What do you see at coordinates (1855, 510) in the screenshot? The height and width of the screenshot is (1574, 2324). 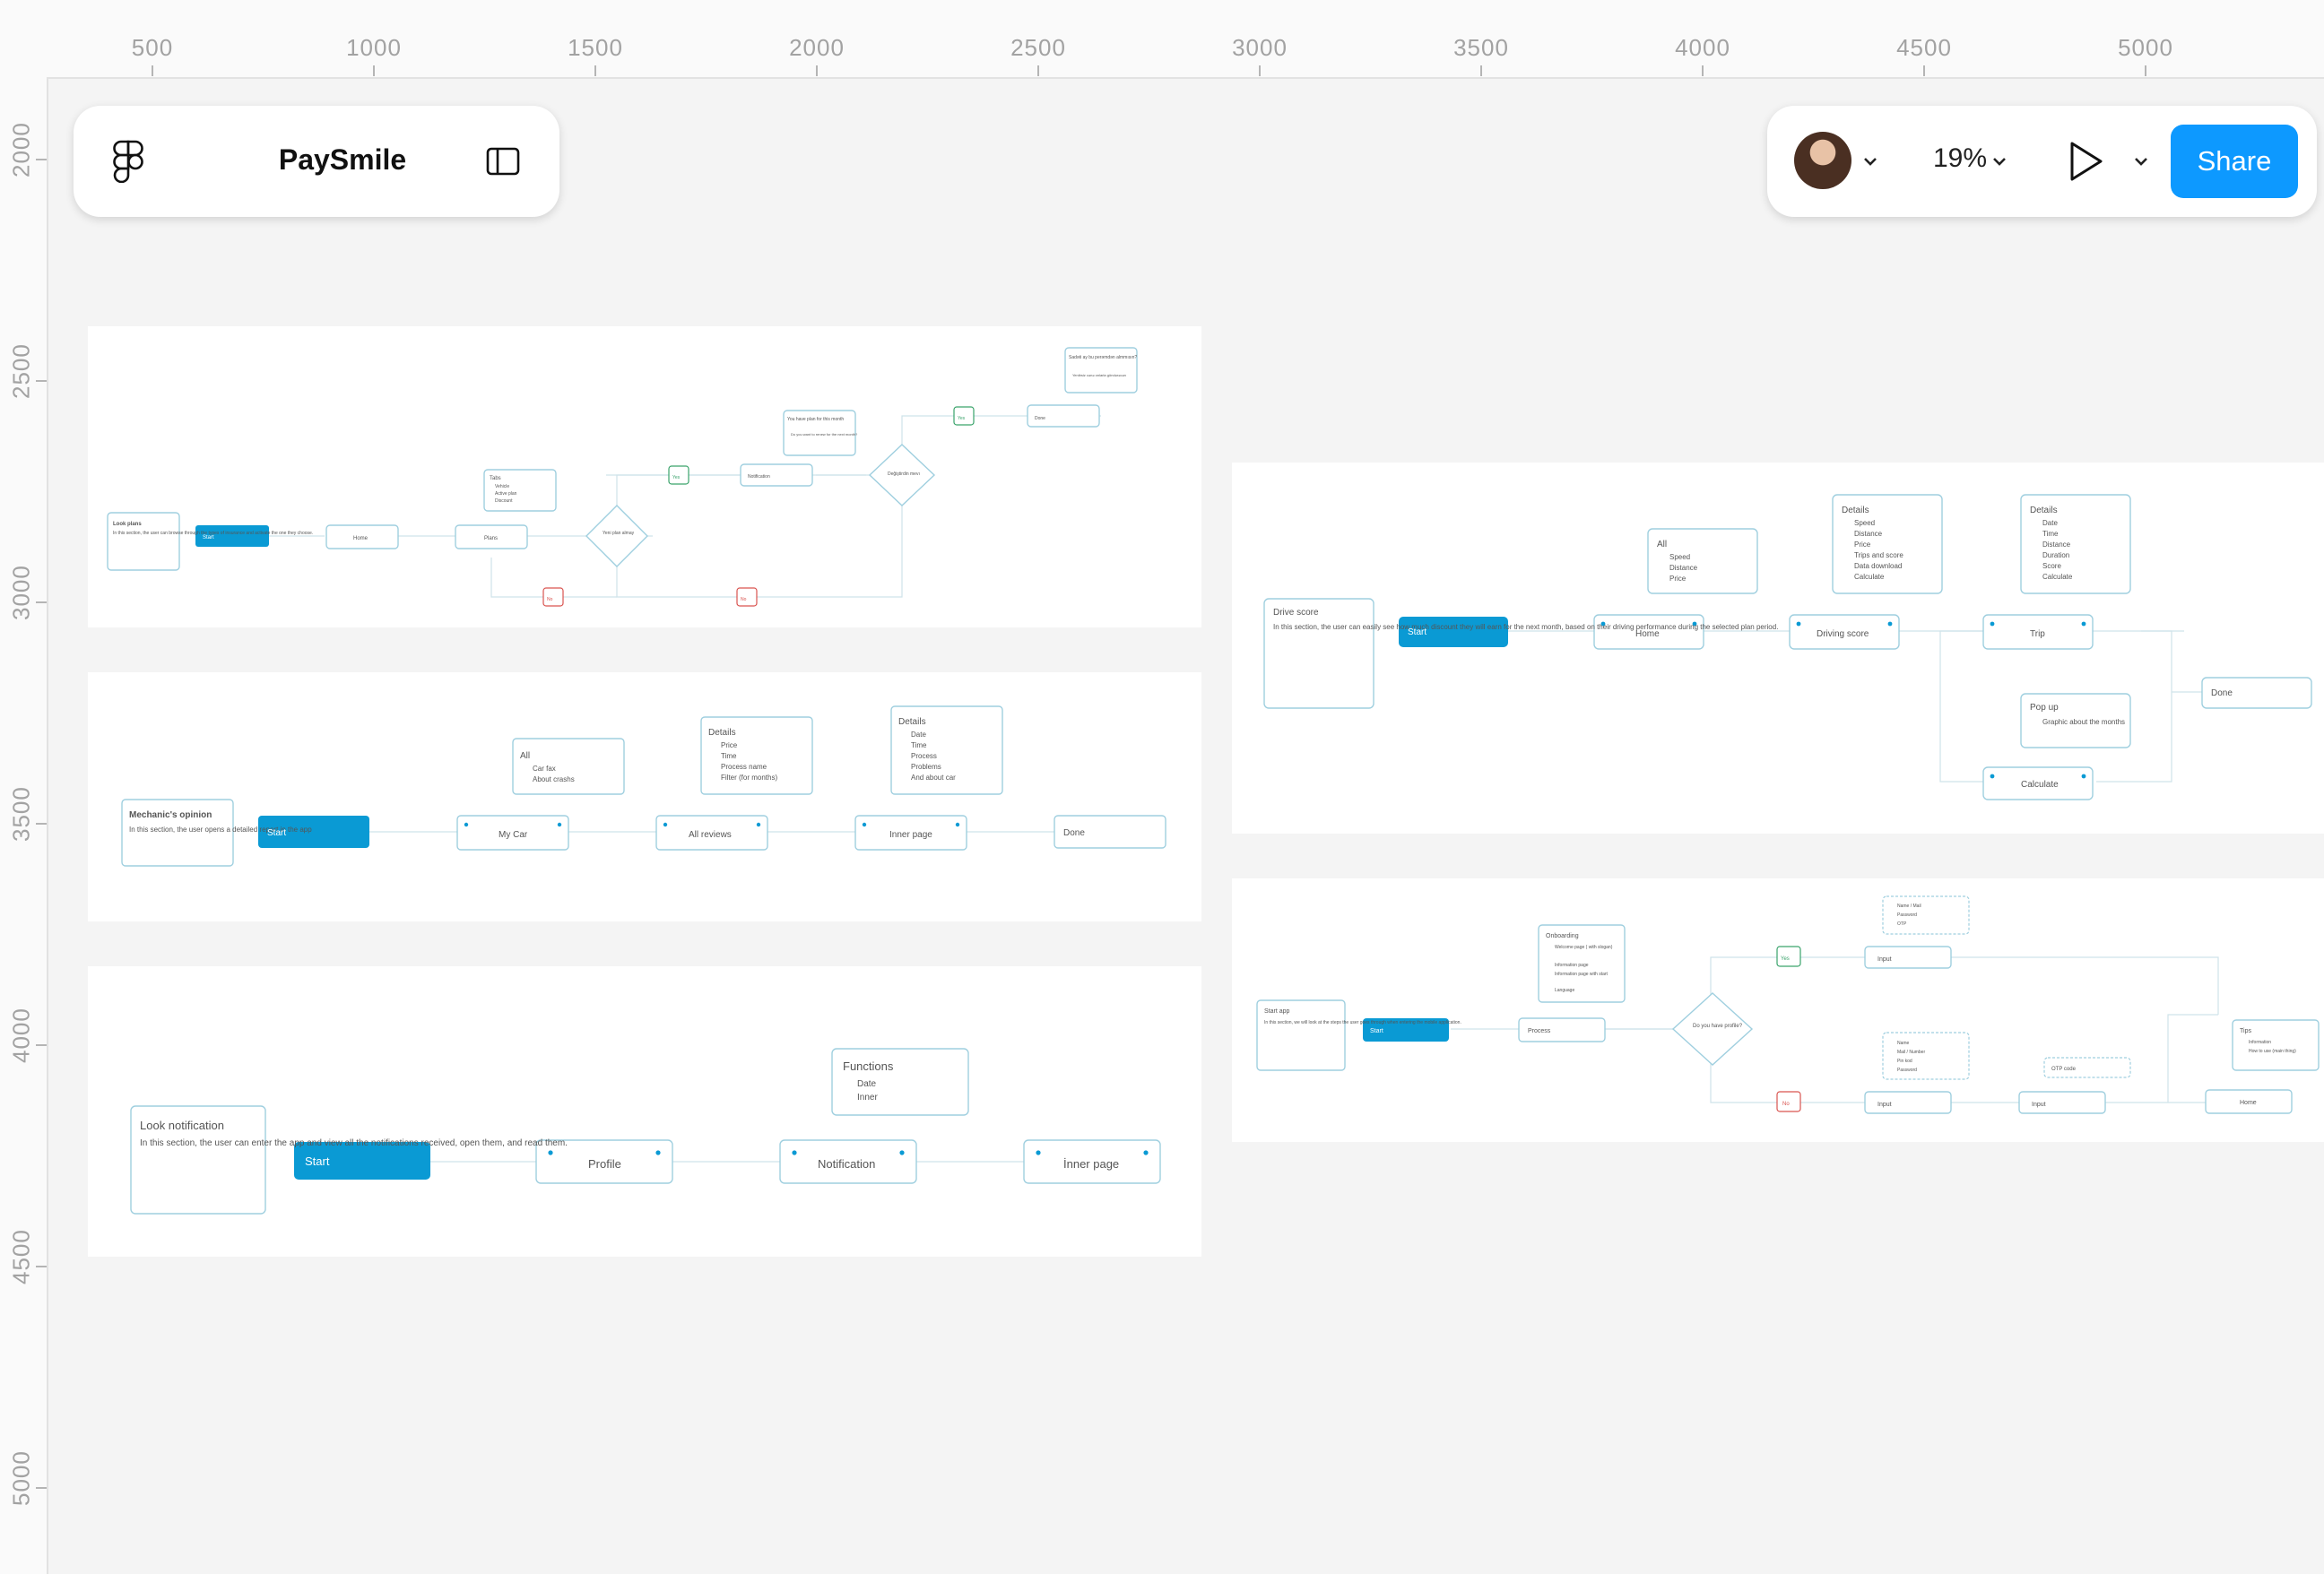 I see `drive-details1-title: Details` at bounding box center [1855, 510].